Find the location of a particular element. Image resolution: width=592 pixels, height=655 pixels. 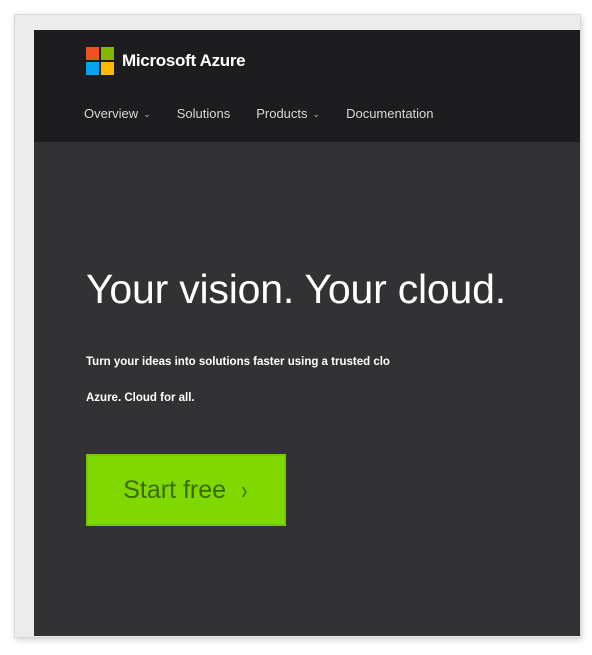

nav-item-overview: Overview ⌄ is located at coordinates (117, 113).